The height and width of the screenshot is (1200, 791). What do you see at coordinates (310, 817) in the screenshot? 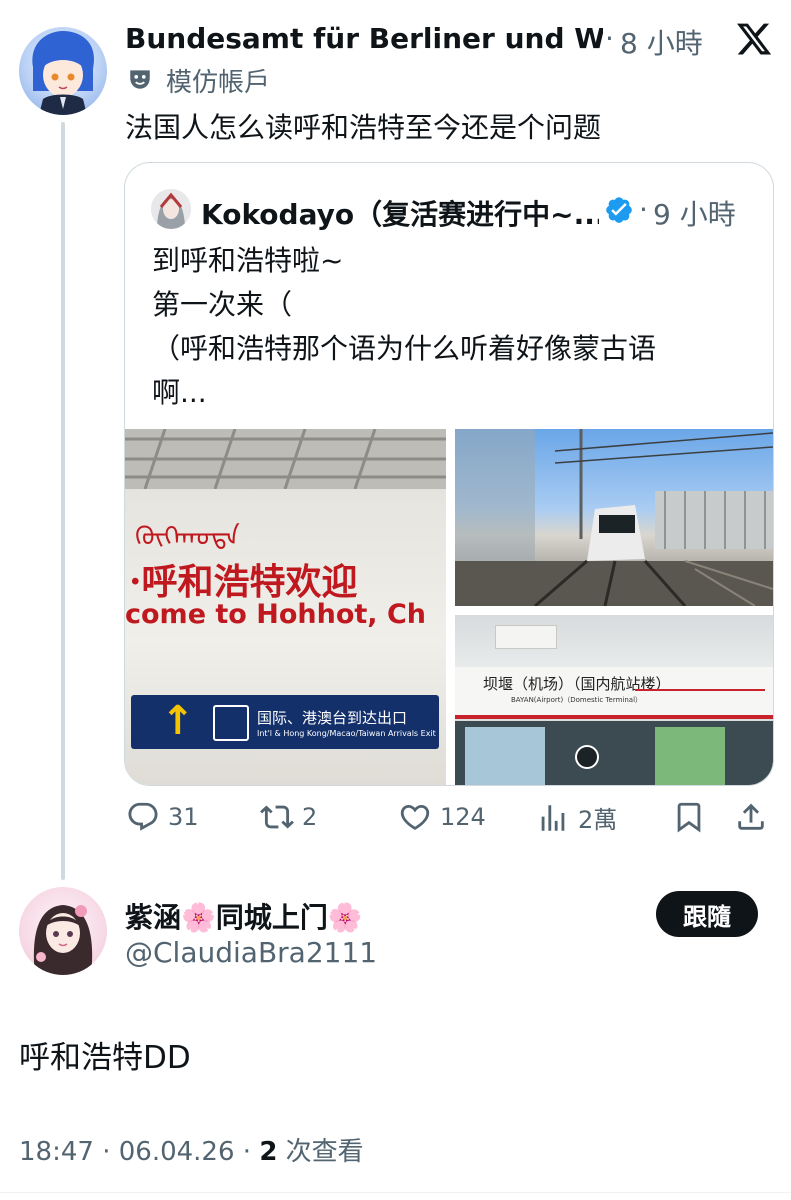
I see `repost-count: 2` at bounding box center [310, 817].